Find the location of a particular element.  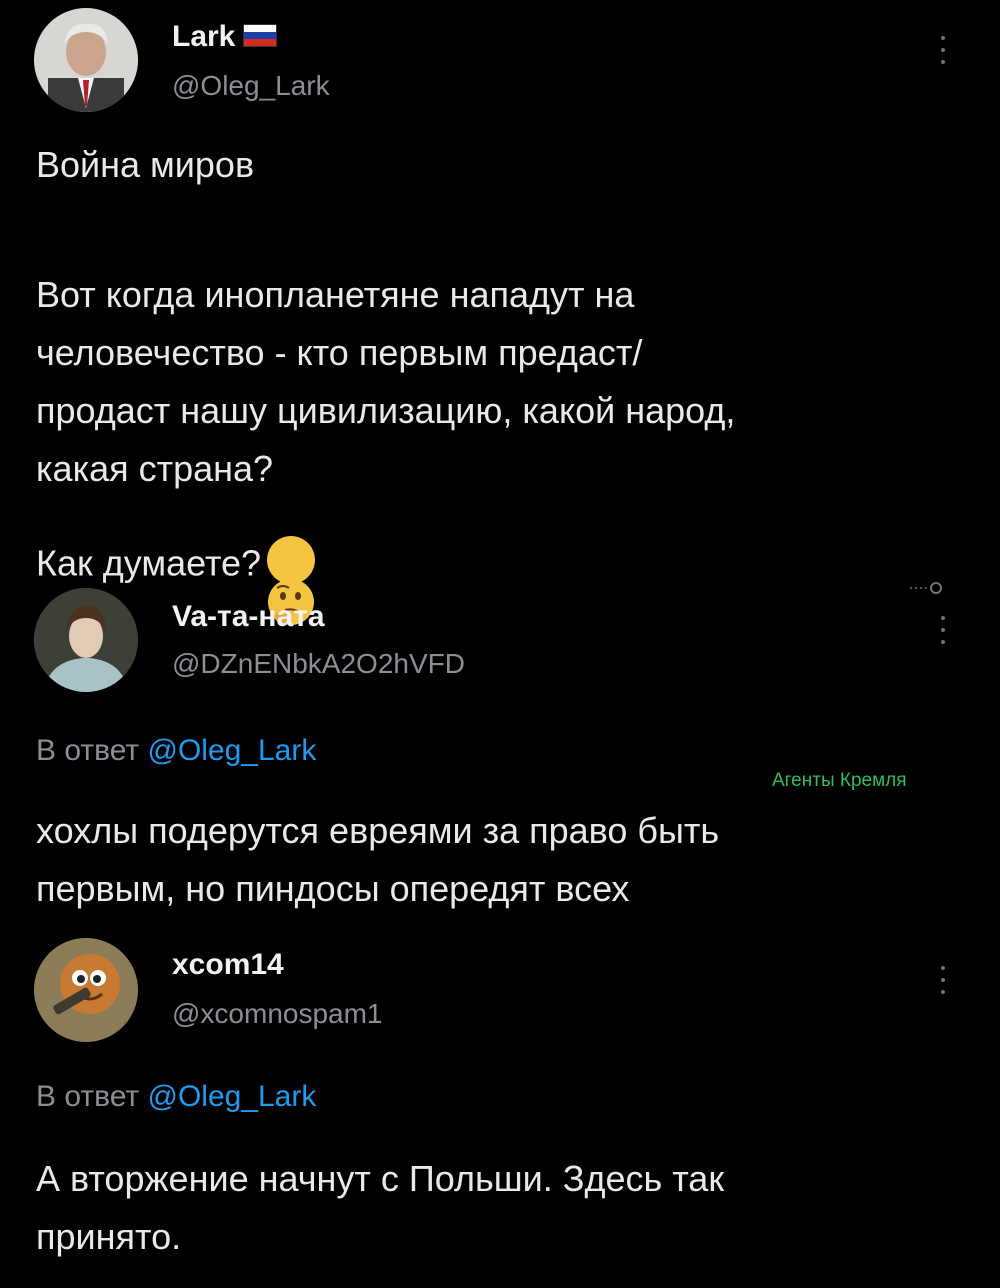

author-name: xcom14 is located at coordinates (228, 965).